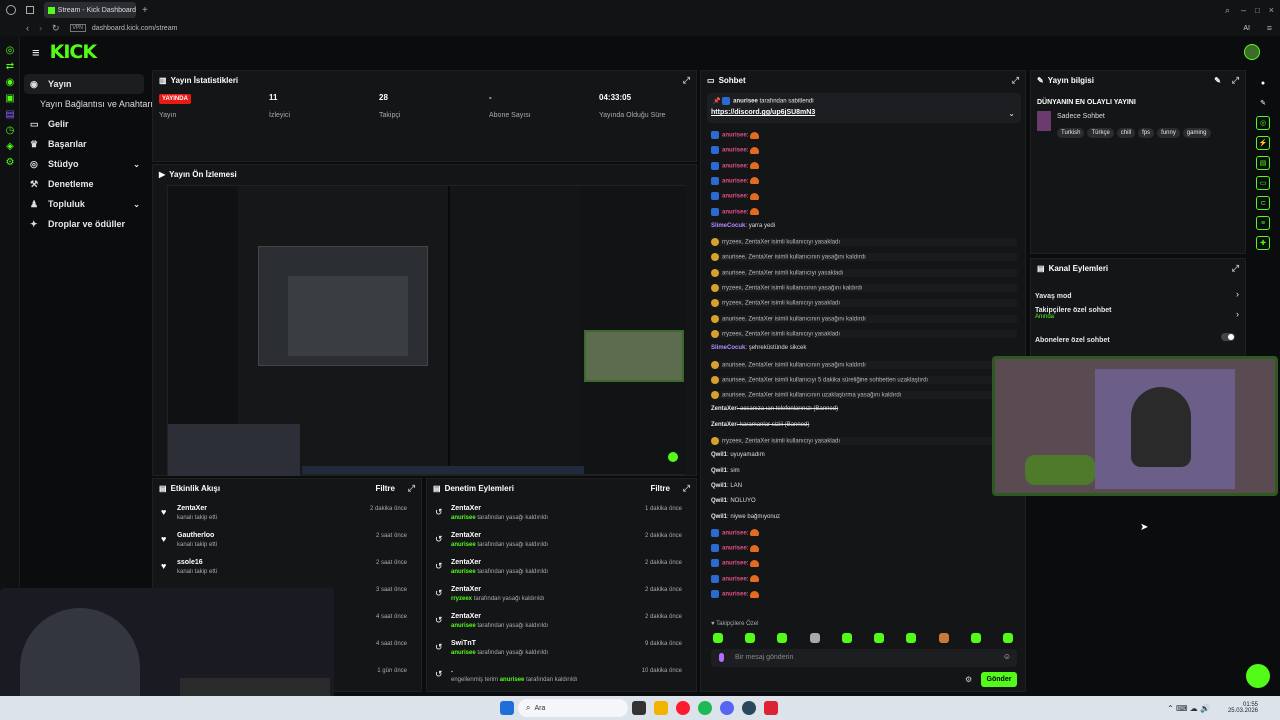  Describe the element at coordinates (999, 679) in the screenshot. I see `send-button: Gönder` at that location.